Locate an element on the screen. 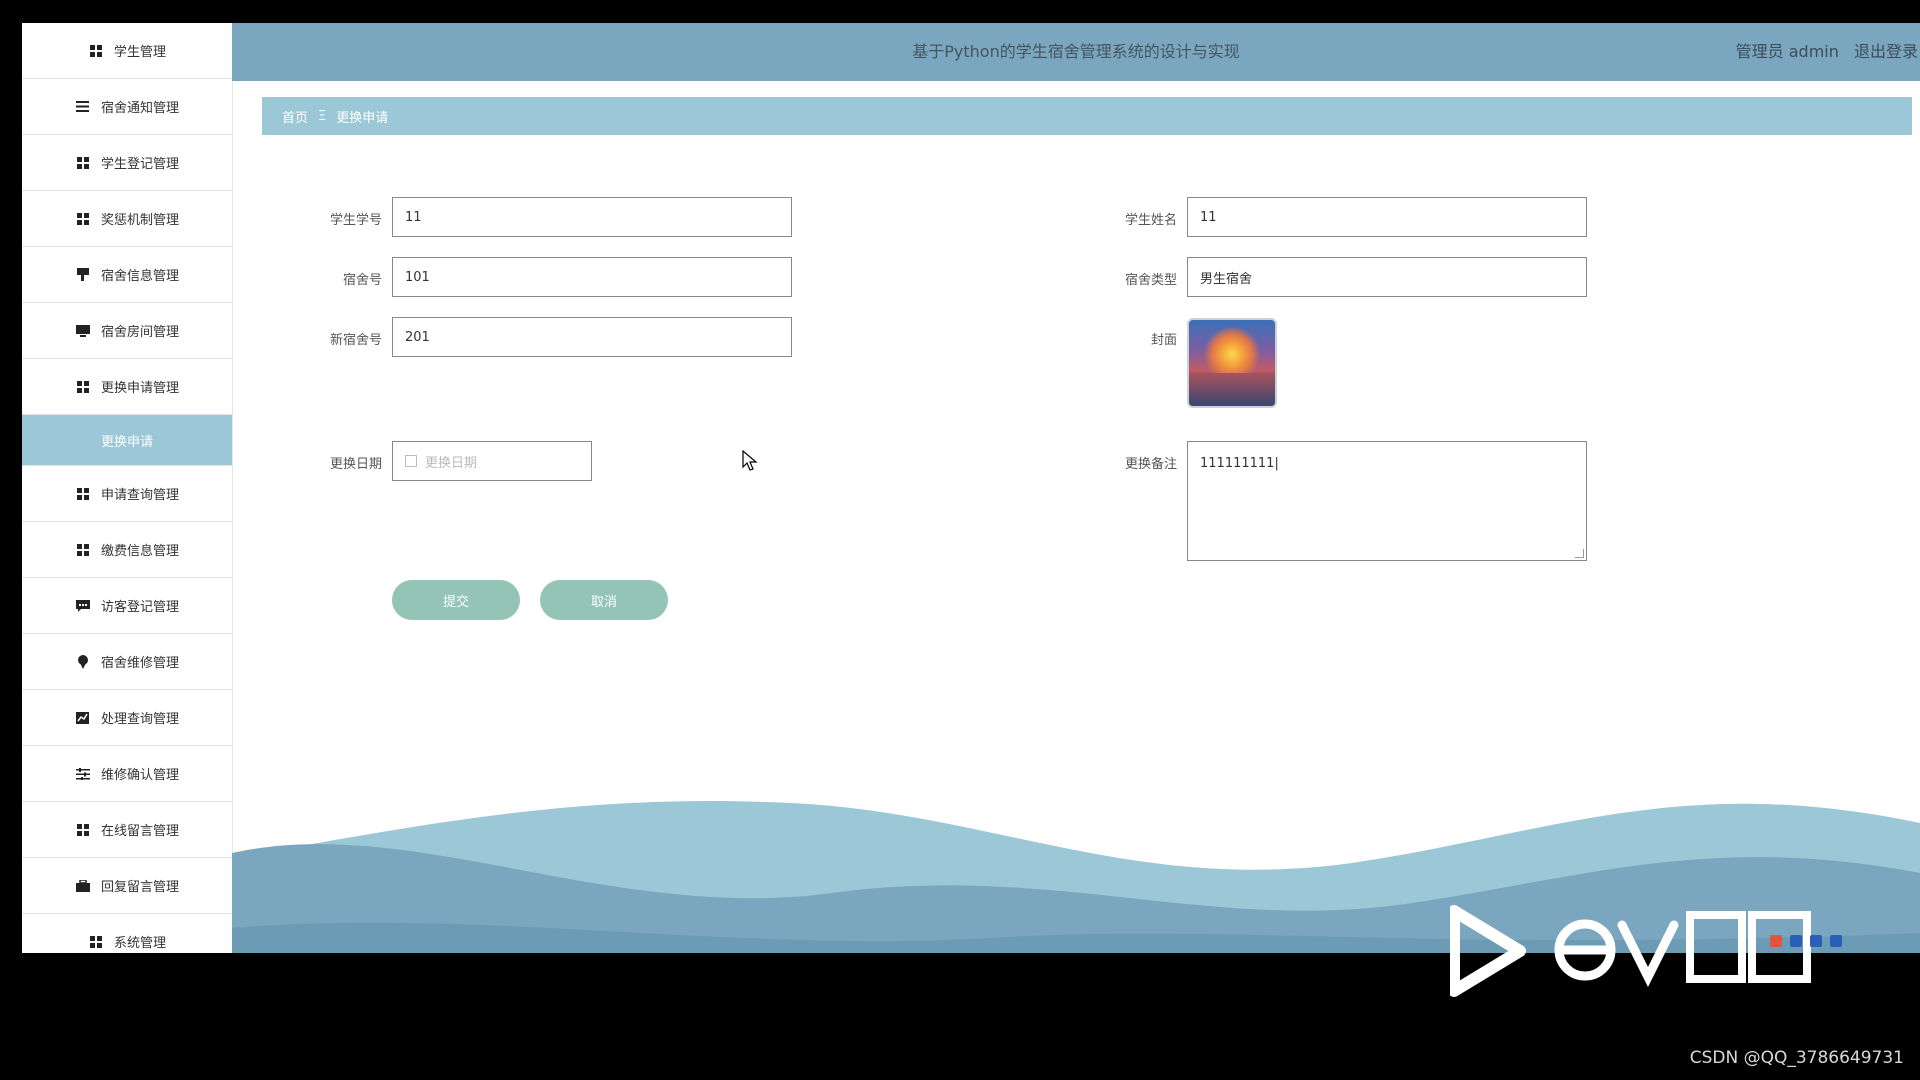 The image size is (1920, 1080). sidebar-item-15: 回复留言管理 is located at coordinates (127, 886).